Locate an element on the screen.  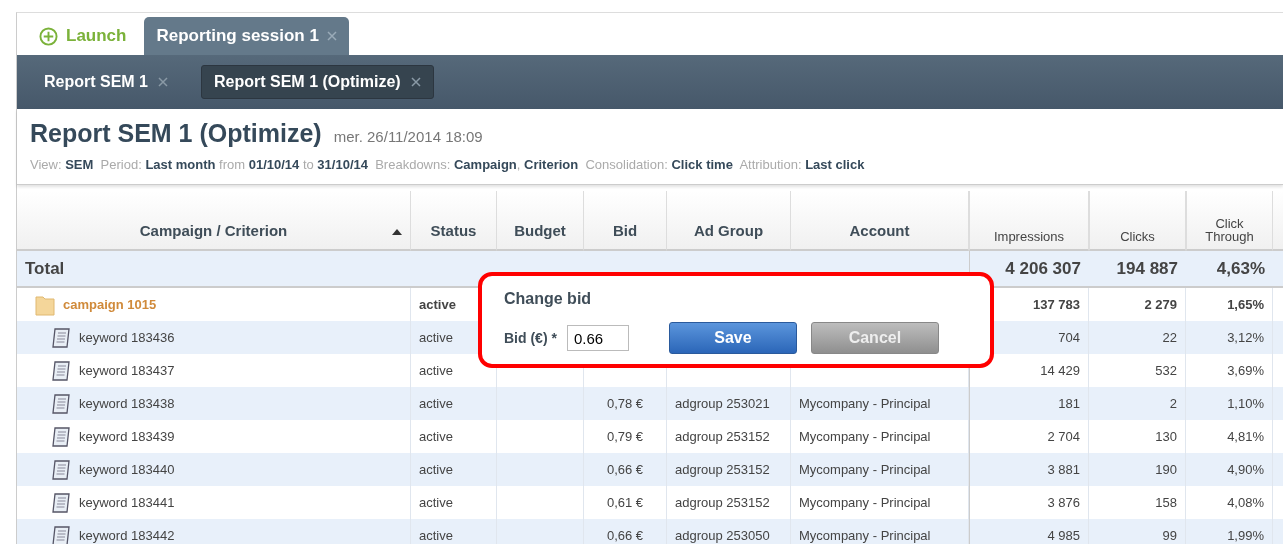
report-title: Report SEM 1 (Optimize) is located at coordinates (176, 133).